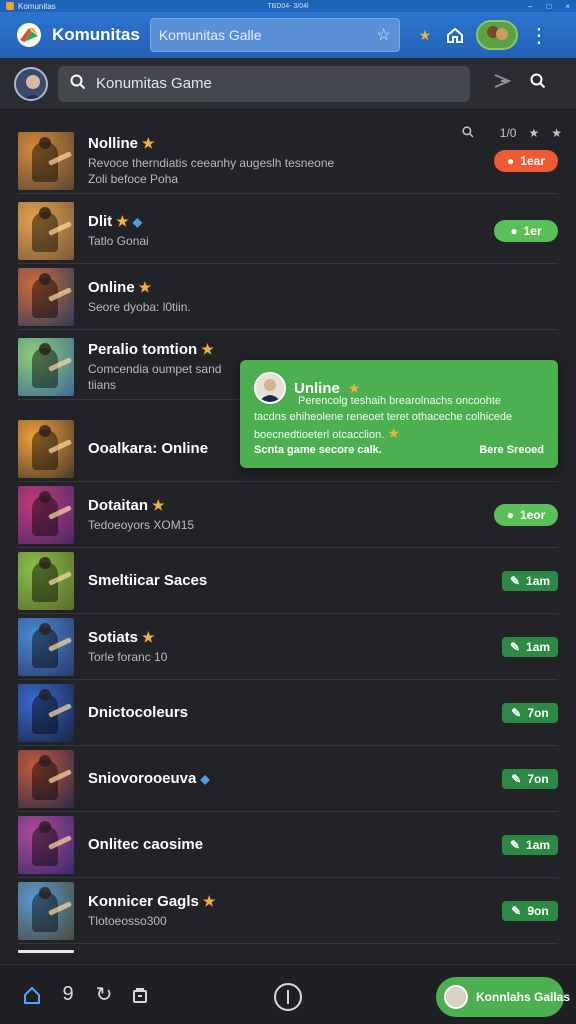 The width and height of the screenshot is (576, 1024). I want to click on list-item-title: Smeltiicar Saces, so click(295, 580).